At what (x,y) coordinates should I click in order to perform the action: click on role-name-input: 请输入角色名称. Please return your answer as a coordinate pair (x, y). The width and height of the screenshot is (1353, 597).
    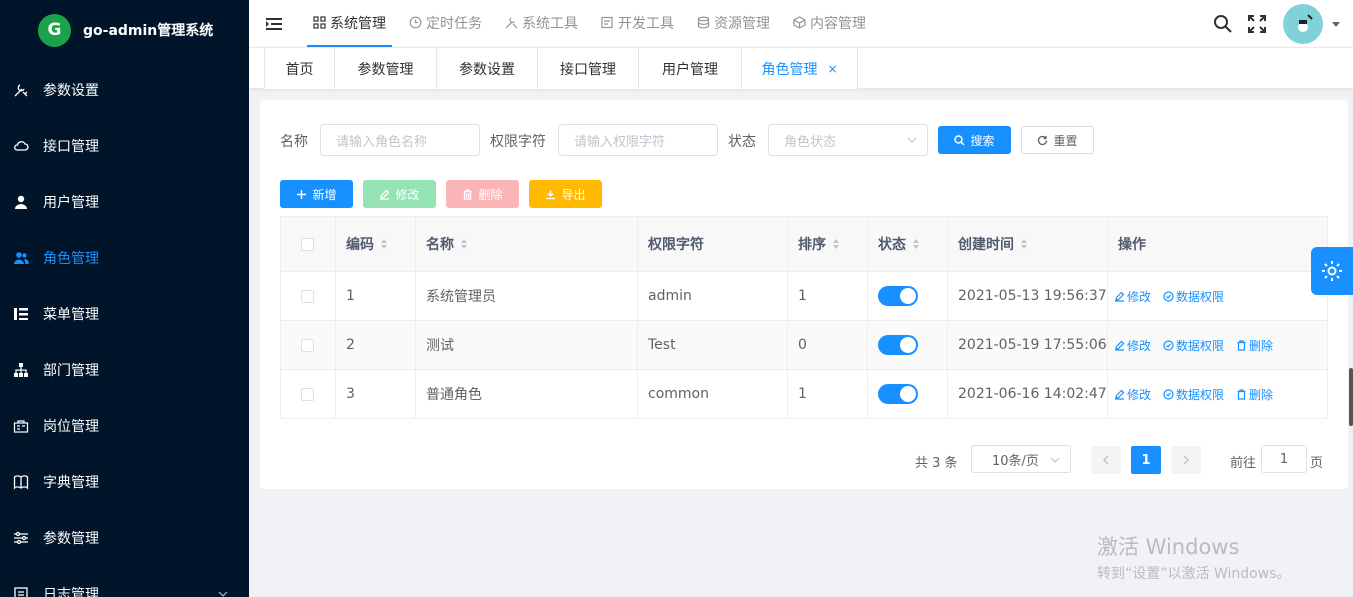
    Looking at the image, I should click on (400, 140).